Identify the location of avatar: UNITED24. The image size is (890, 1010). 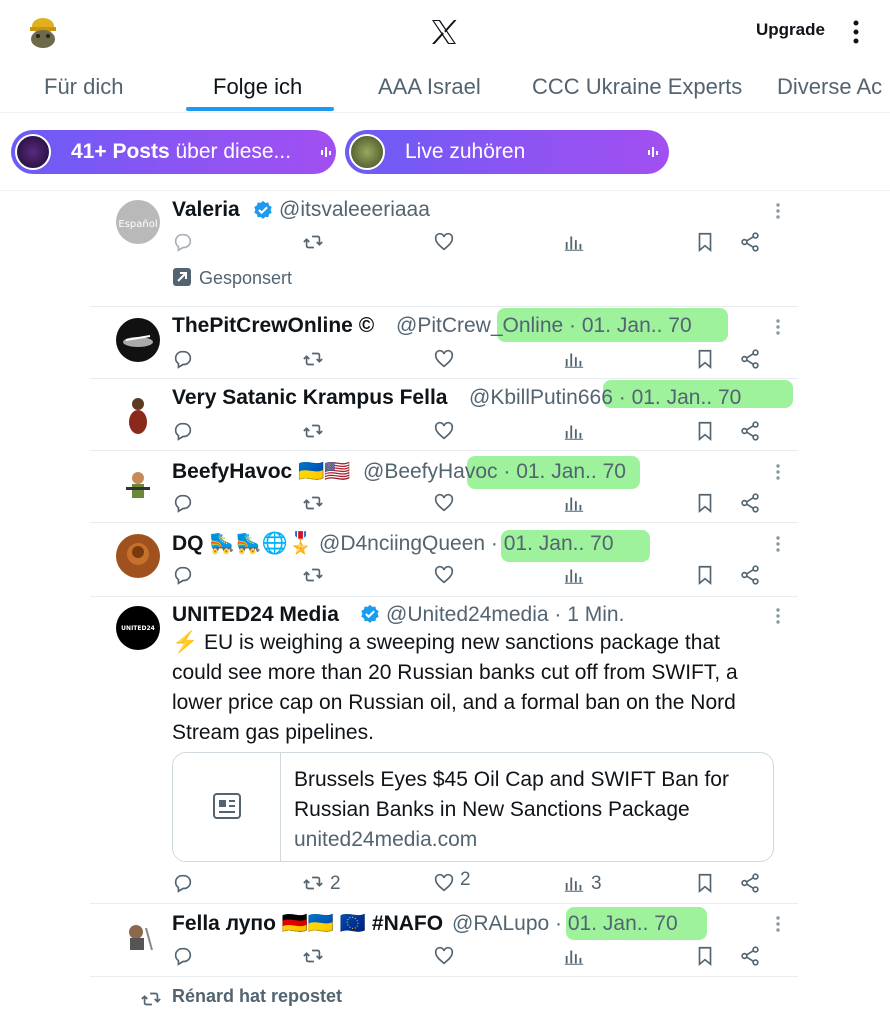
(138, 628).